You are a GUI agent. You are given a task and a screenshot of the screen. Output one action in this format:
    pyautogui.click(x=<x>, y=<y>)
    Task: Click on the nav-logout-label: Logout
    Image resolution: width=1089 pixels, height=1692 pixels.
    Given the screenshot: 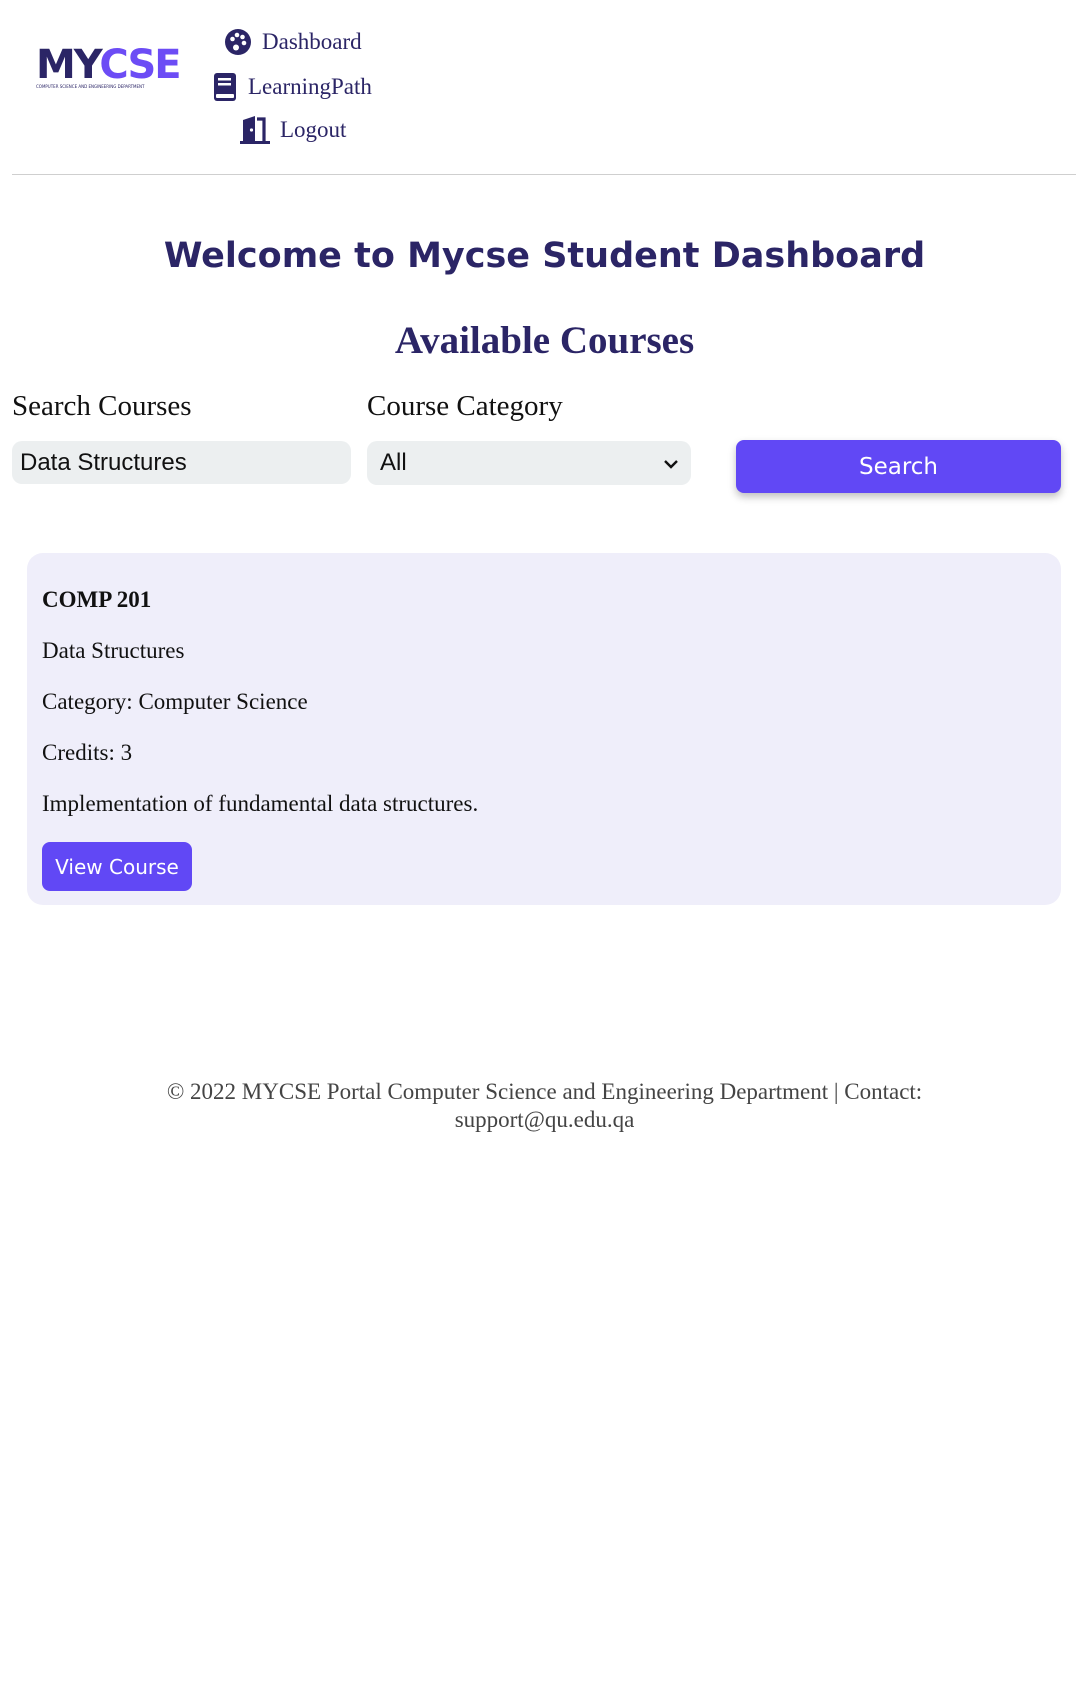 What is the action you would take?
    pyautogui.click(x=313, y=129)
    